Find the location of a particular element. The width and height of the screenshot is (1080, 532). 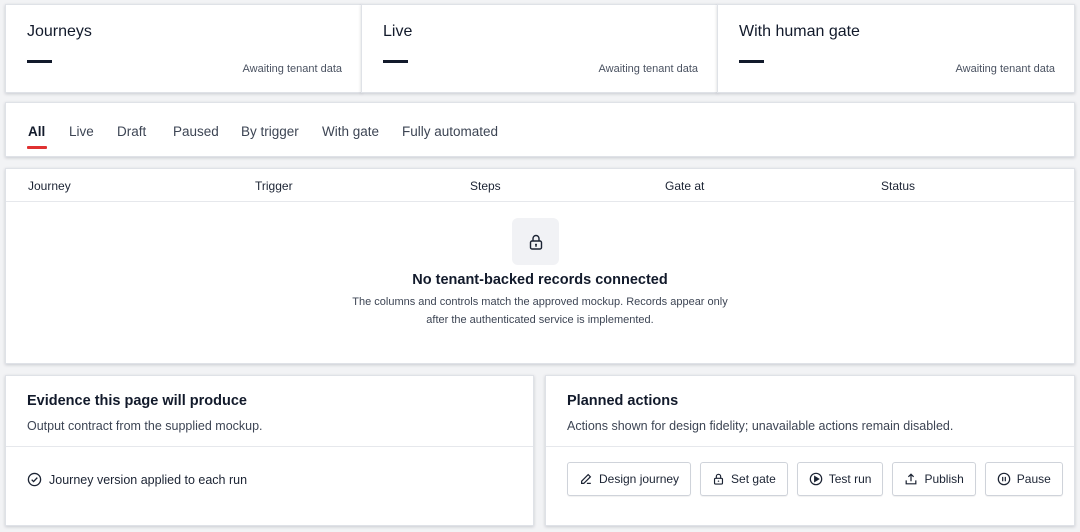

design-journey-button: Design journey is located at coordinates (629, 479).